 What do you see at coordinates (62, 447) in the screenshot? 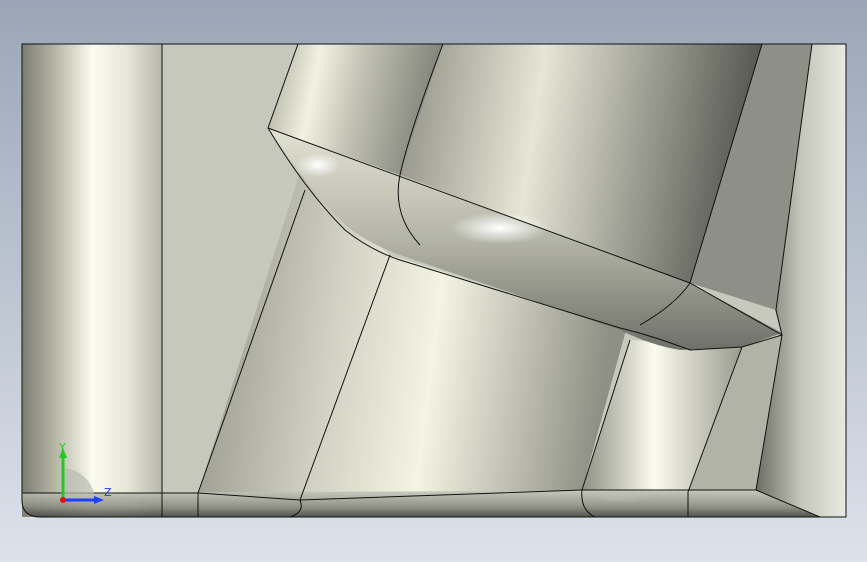
I see `y-axis-label: Y` at bounding box center [62, 447].